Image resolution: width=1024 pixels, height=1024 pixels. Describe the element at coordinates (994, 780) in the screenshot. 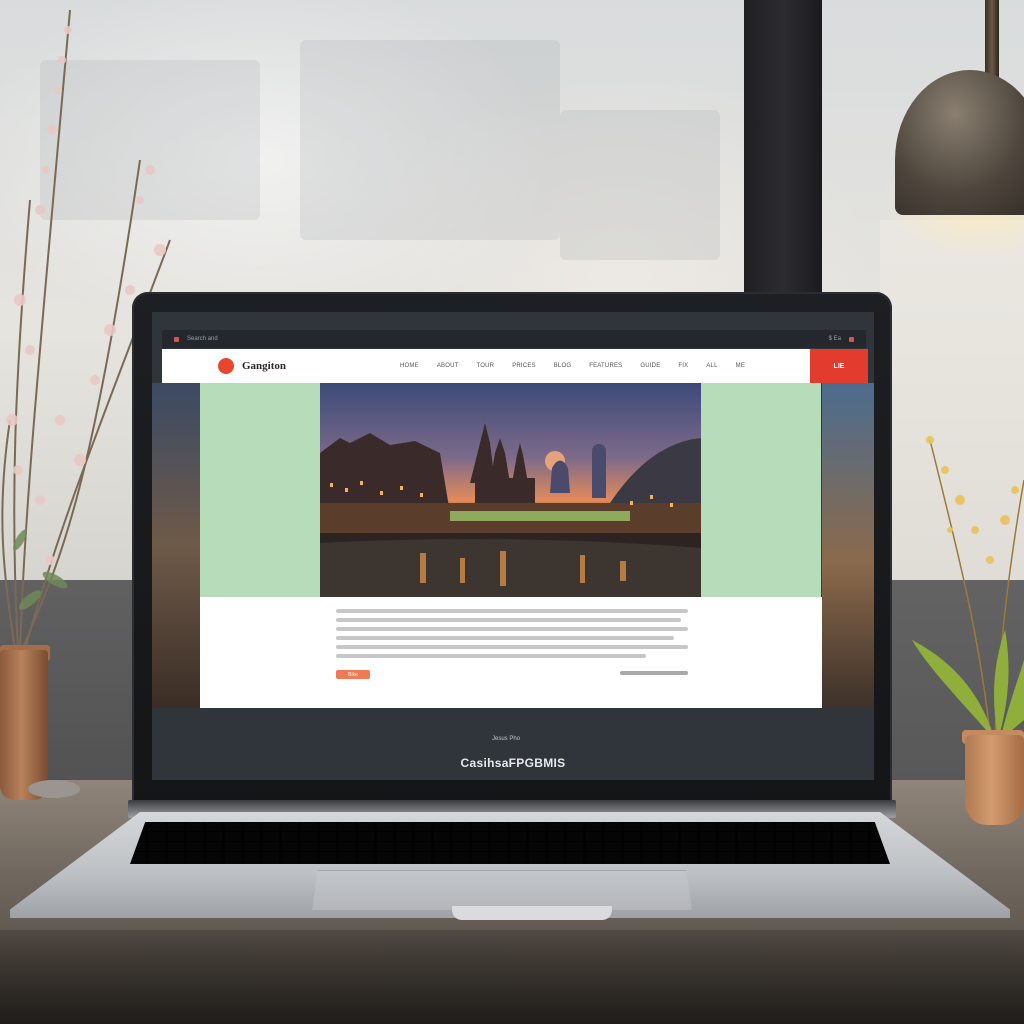

I see `right-flower-pot` at that location.